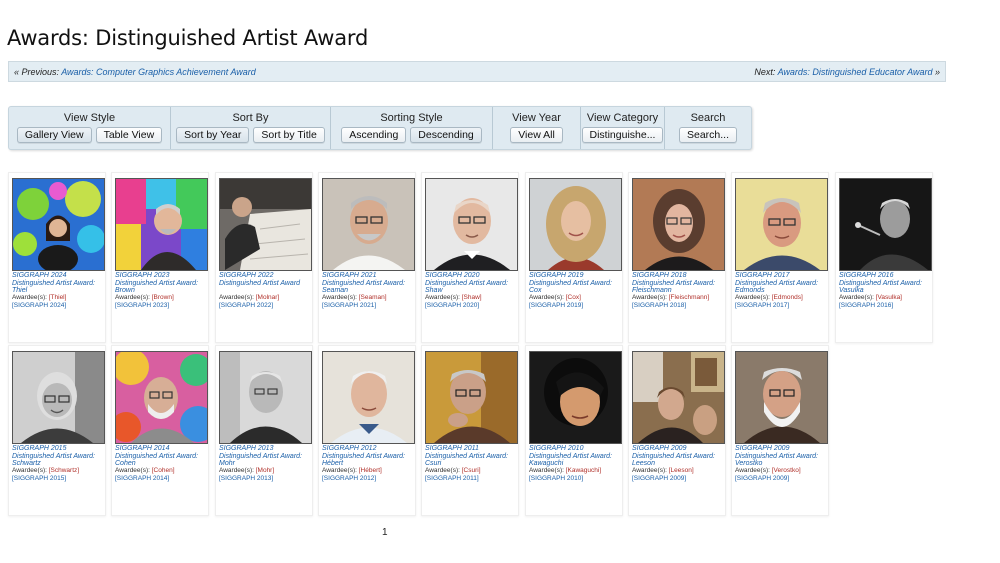 The height and width of the screenshot is (563, 1000). I want to click on awardee-link: [Cox], so click(573, 297).